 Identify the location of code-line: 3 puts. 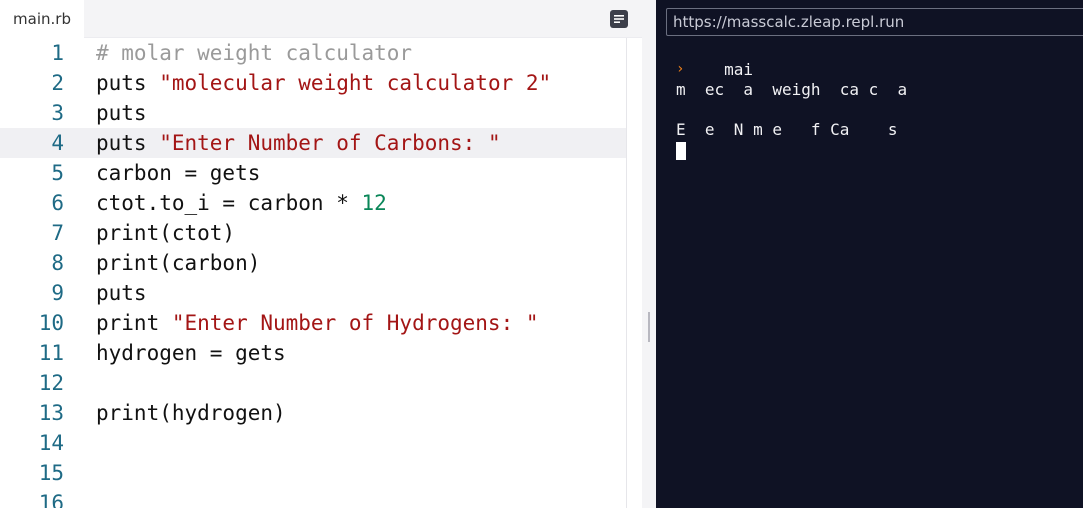
(313, 113).